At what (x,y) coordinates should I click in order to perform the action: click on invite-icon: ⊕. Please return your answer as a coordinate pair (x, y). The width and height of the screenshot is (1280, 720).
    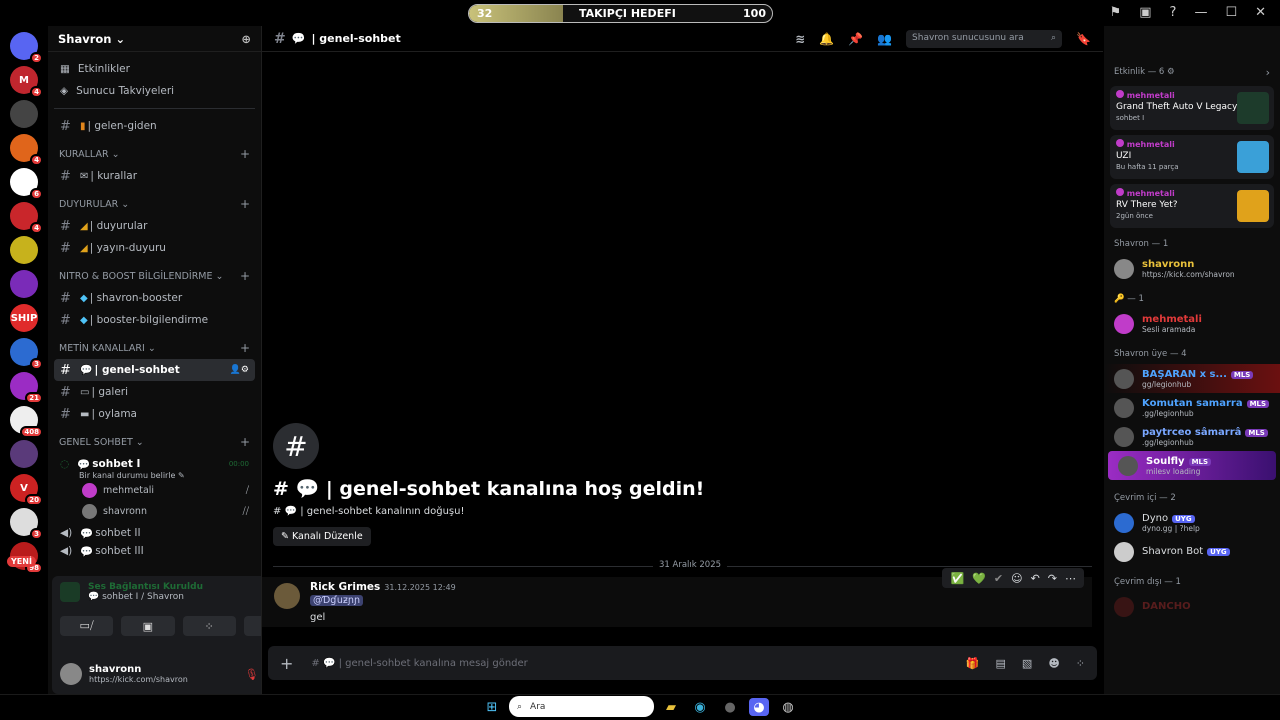
    Looking at the image, I should click on (246, 39).